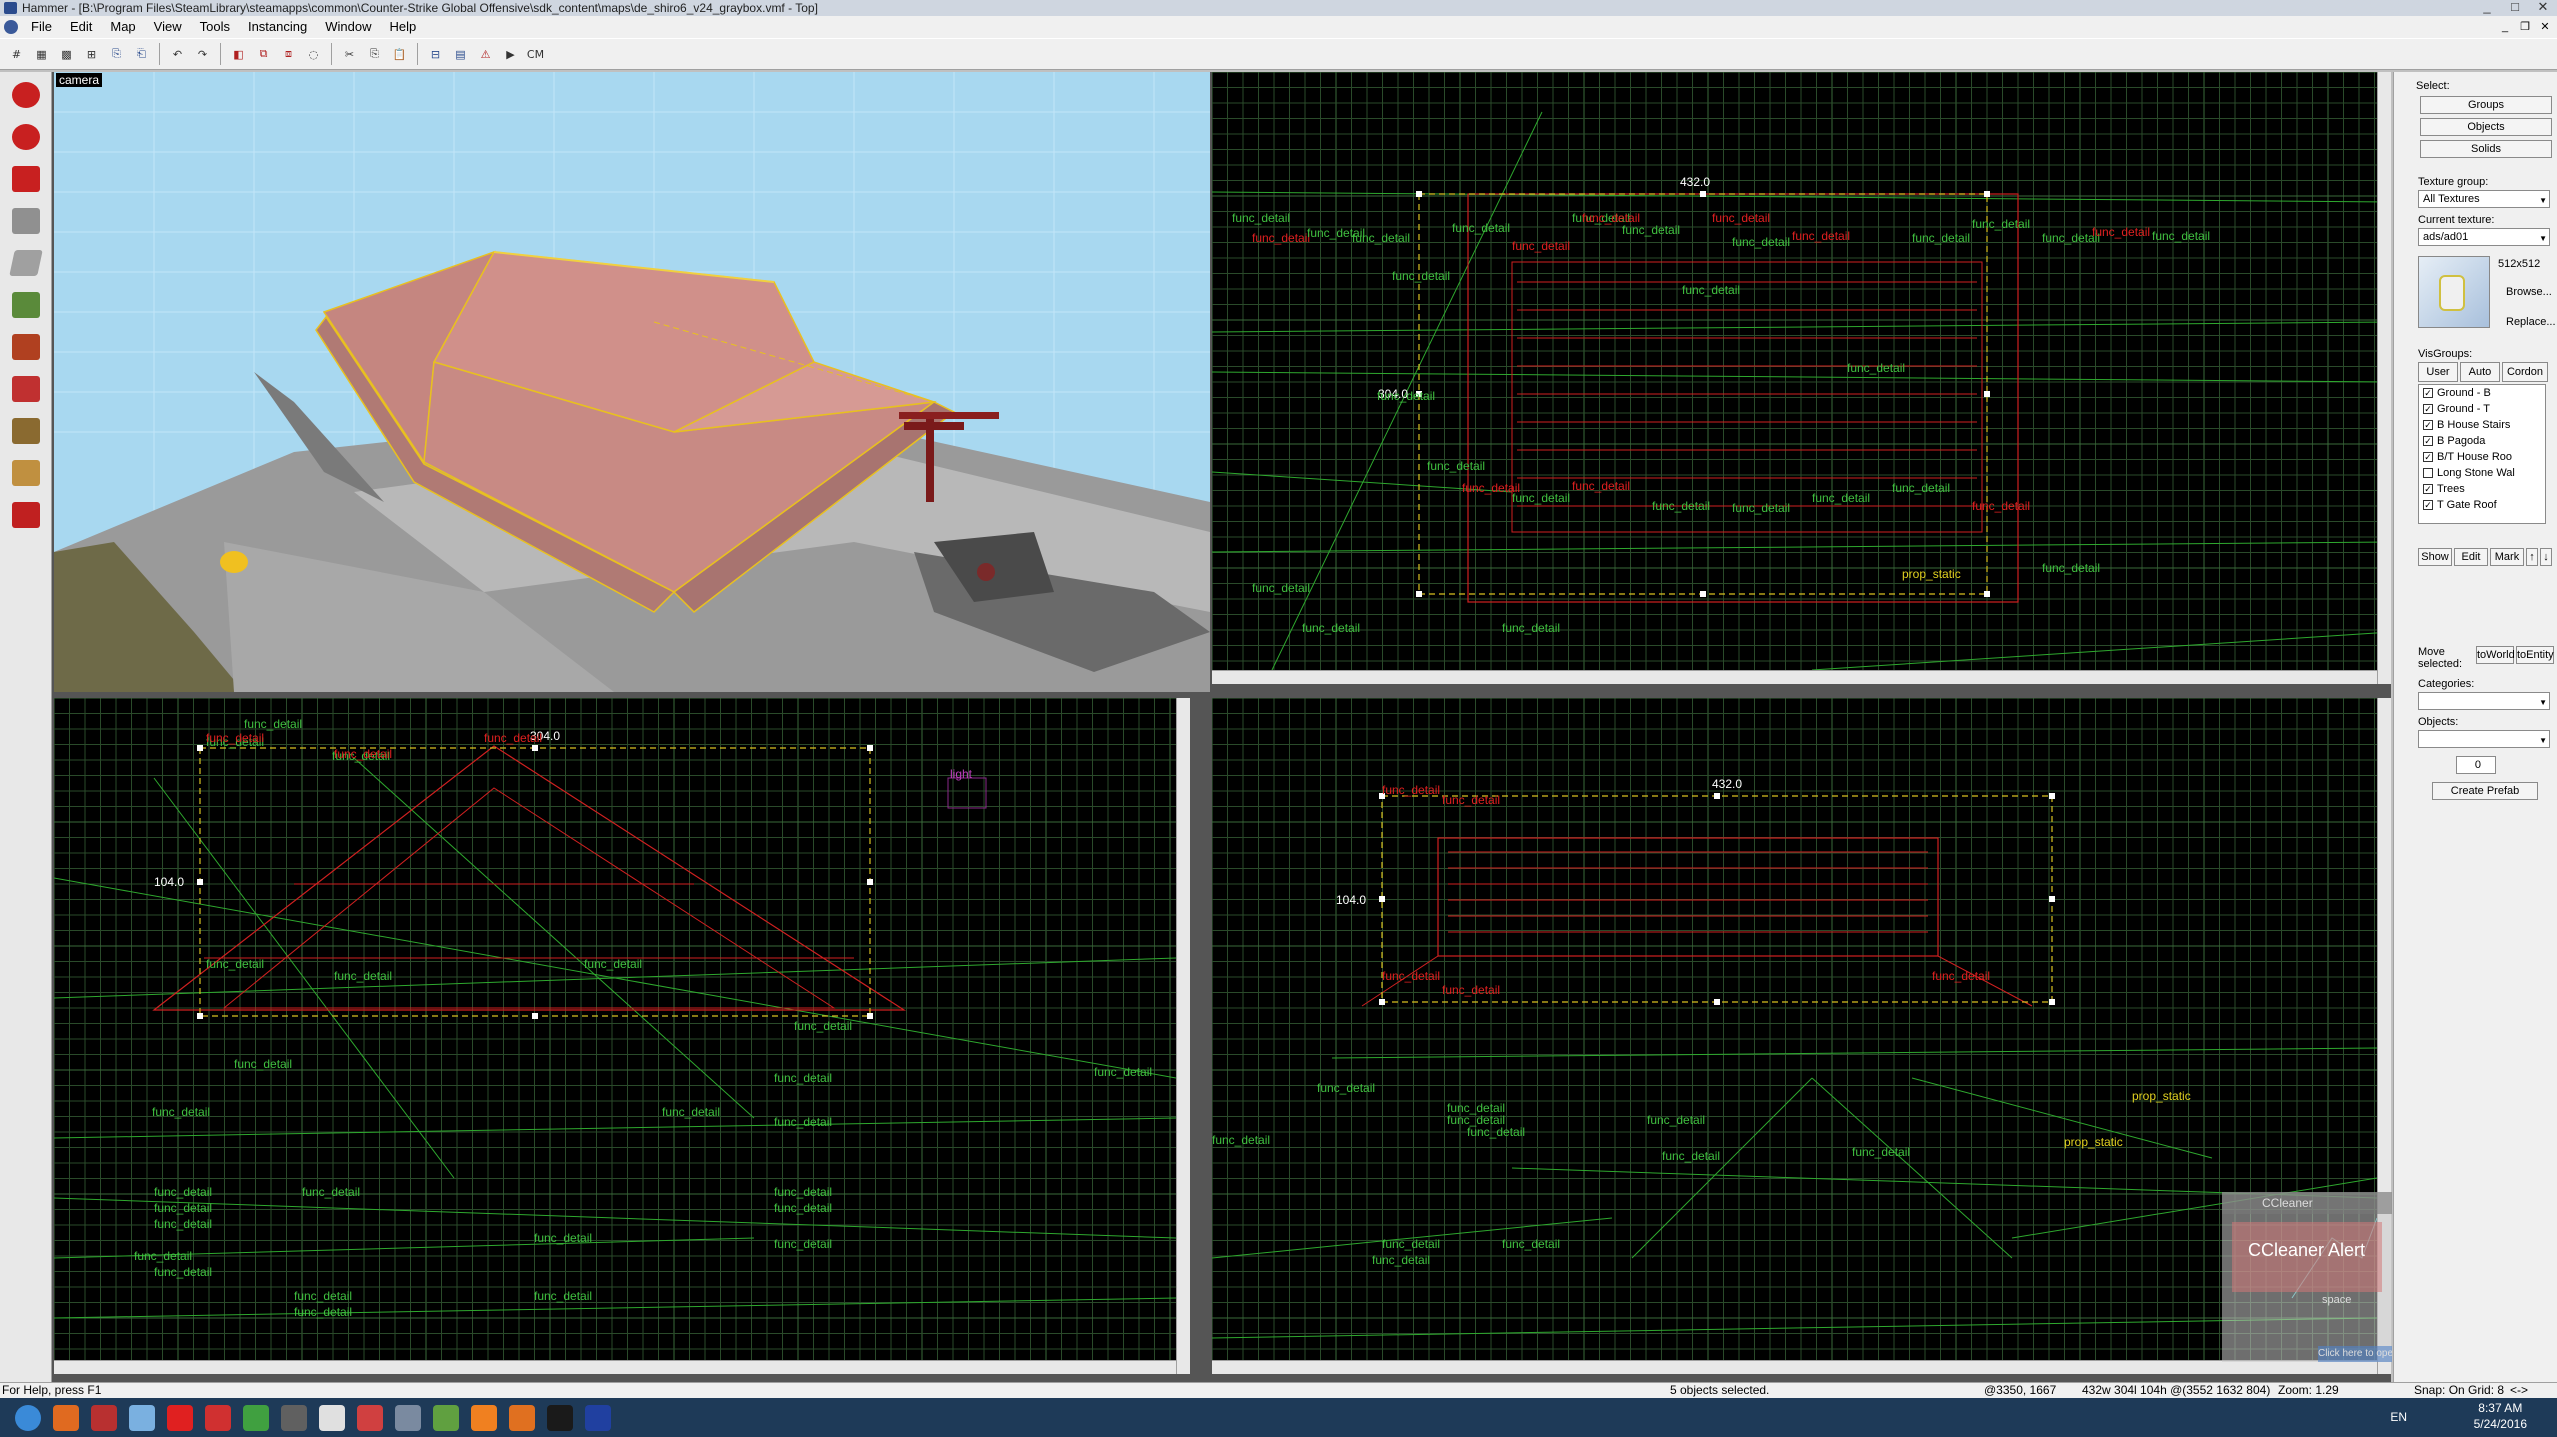 The image size is (2557, 1437). Describe the element at coordinates (402, 27) in the screenshot. I see `menu-help: Help` at that location.